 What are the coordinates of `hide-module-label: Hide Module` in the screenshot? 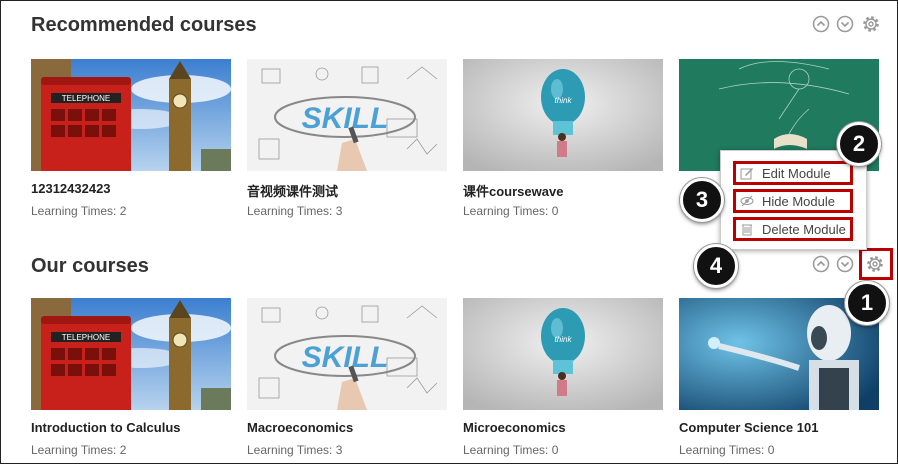 It's located at (798, 201).